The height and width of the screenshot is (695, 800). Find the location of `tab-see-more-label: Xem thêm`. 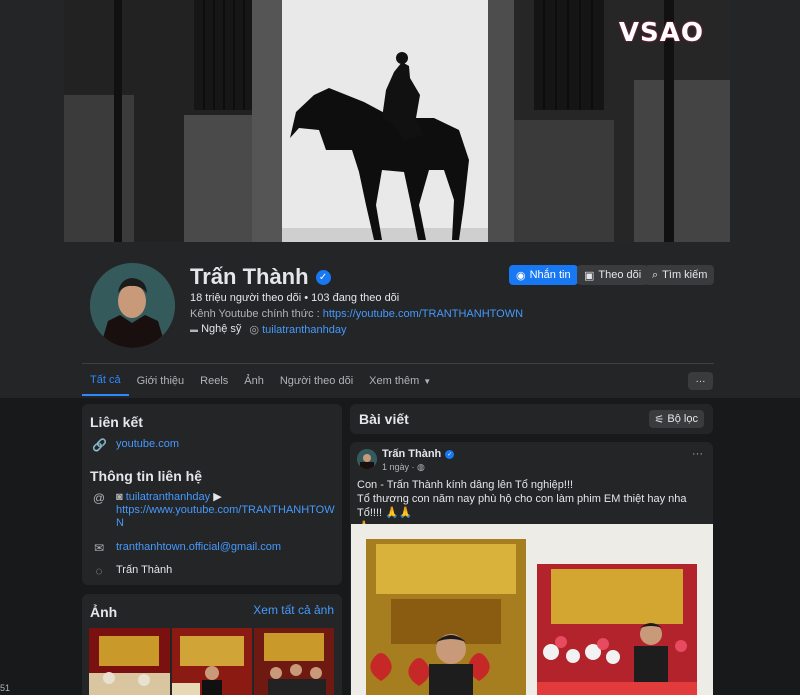

tab-see-more-label: Xem thêm is located at coordinates (394, 381).